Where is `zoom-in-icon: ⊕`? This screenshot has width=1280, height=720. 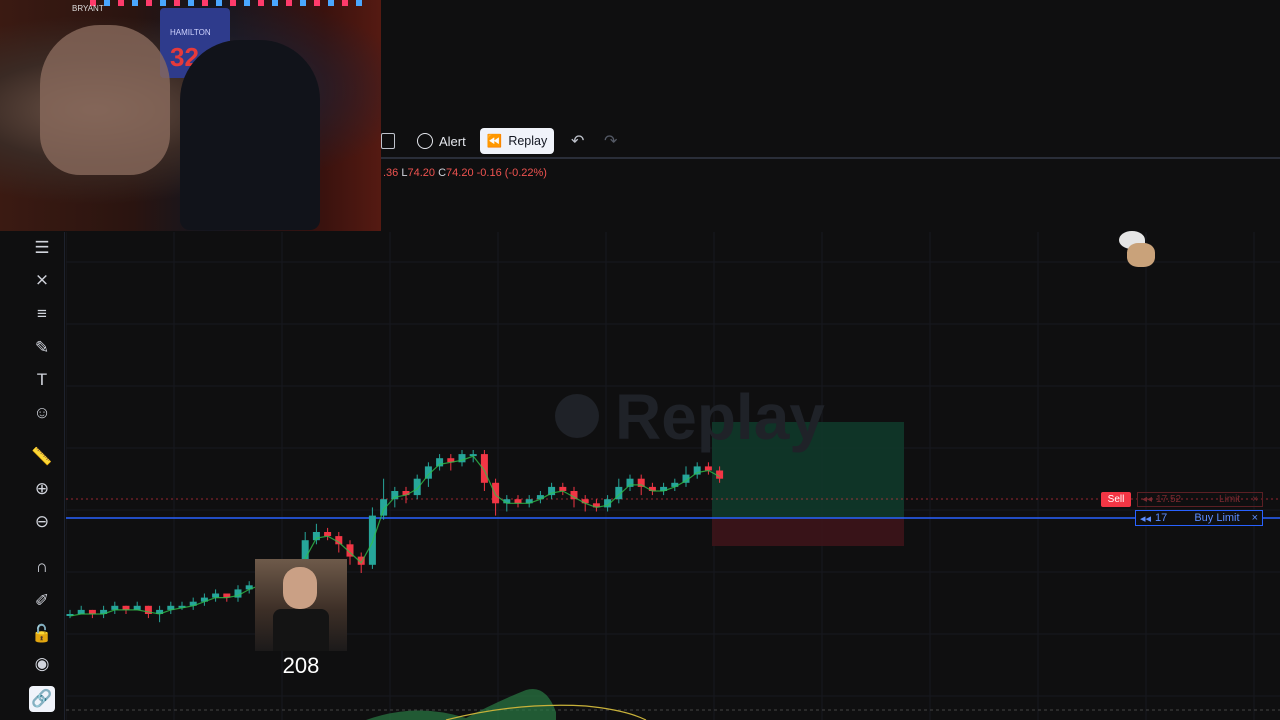
zoom-in-icon: ⊕ is located at coordinates (42, 489).